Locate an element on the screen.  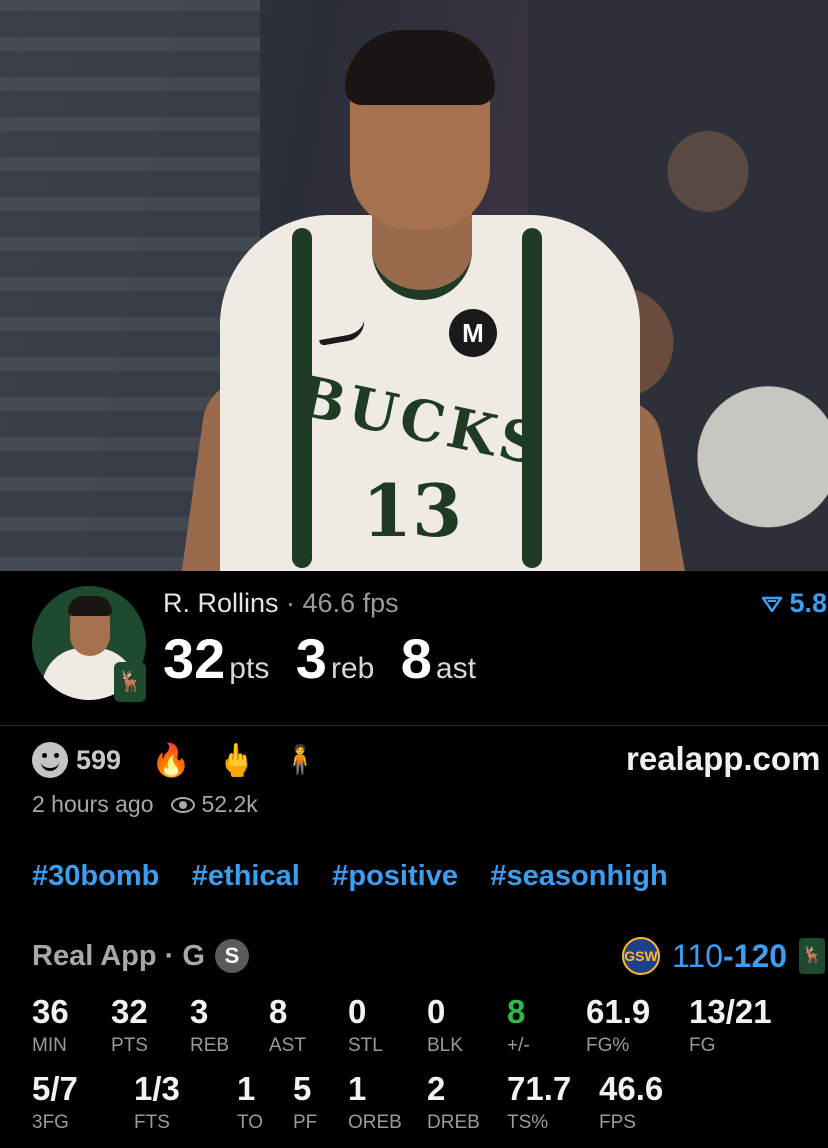
pts-value: 32 is located at coordinates (194, 658).